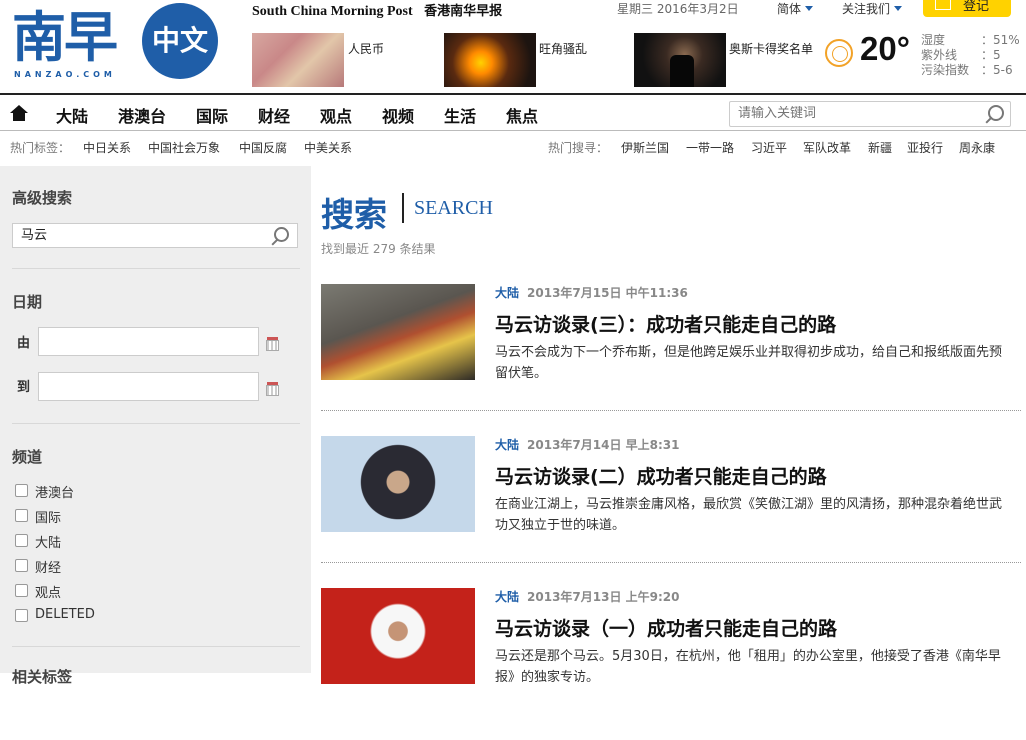 This screenshot has width=1026, height=740. I want to click on nav-item-mainland: 大陆, so click(72, 115).